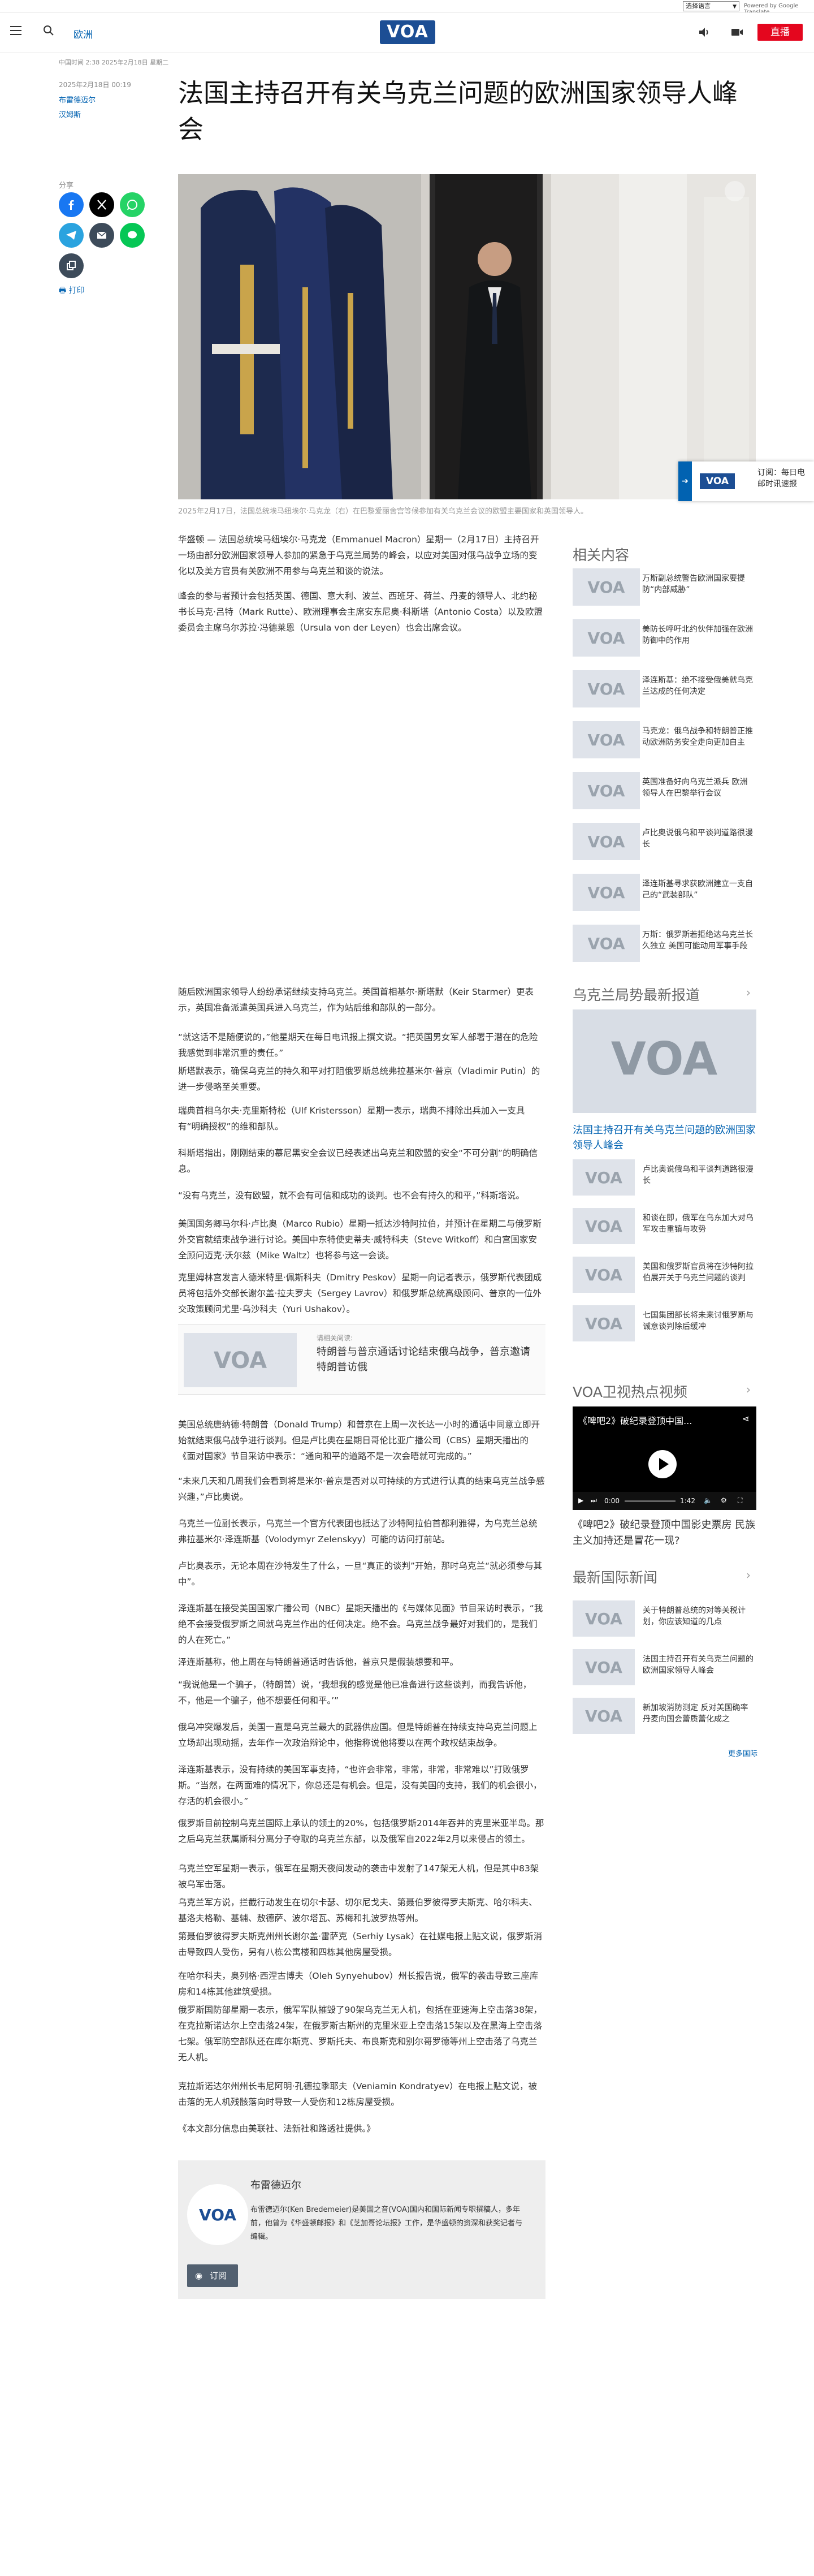 The height and width of the screenshot is (2576, 814). I want to click on sidebar-story: VOA 七国集团部长将未来讨俄罗斯与诚意谈判除后缓冲, so click(664, 1325).